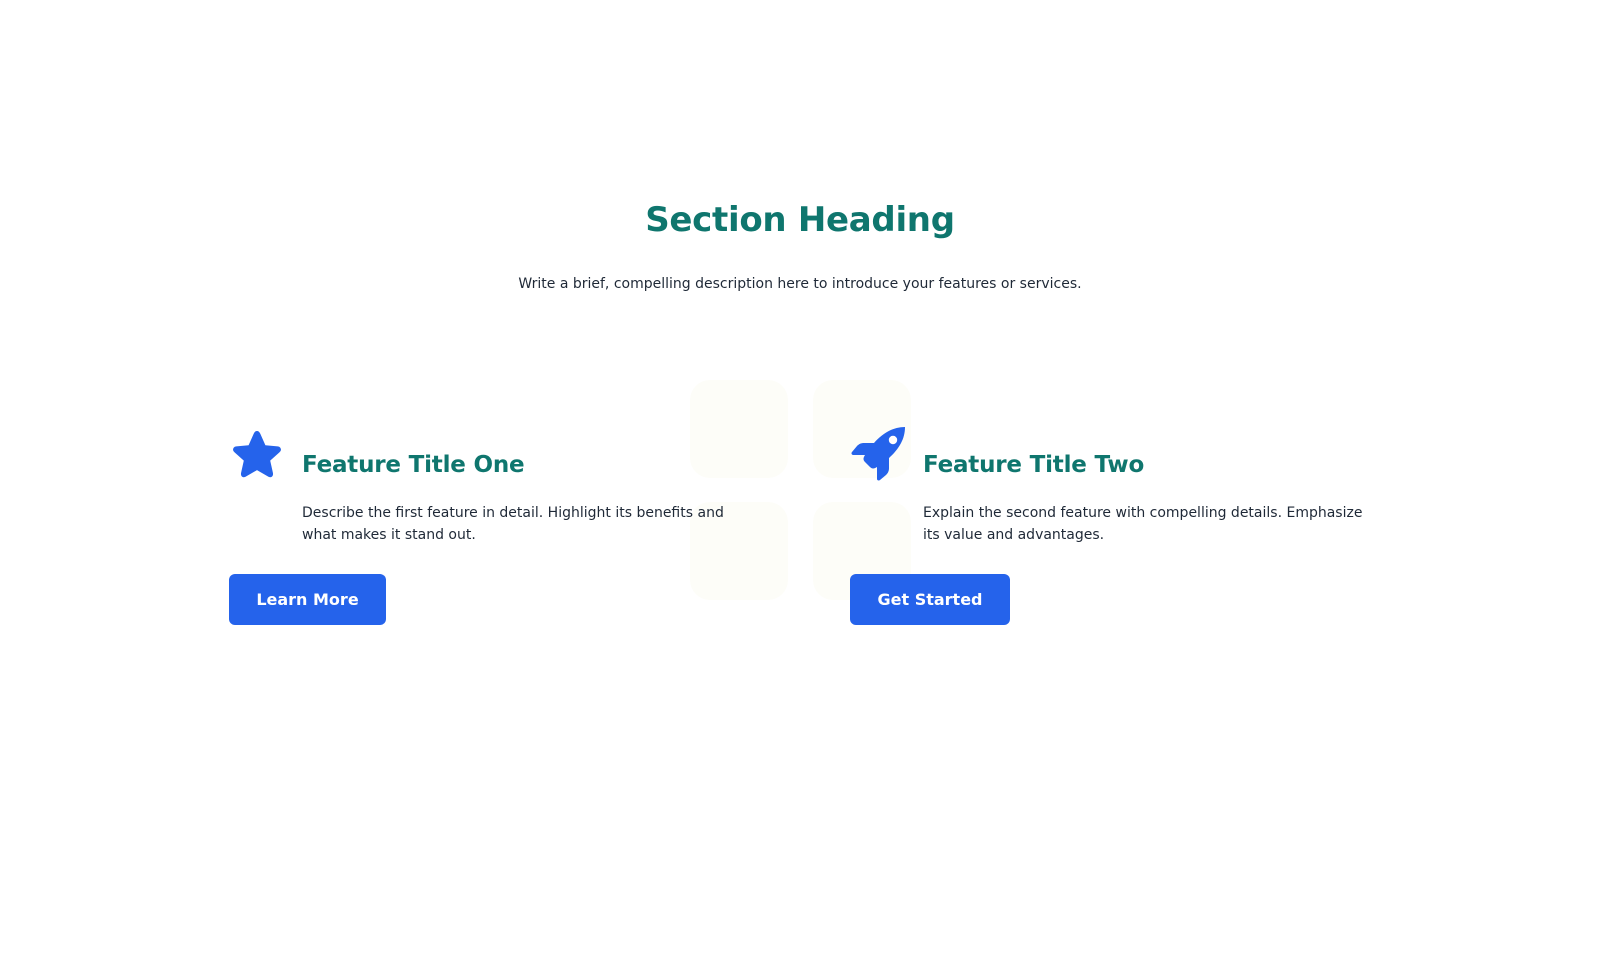  I want to click on section-heading: Section Heading, so click(800, 220).